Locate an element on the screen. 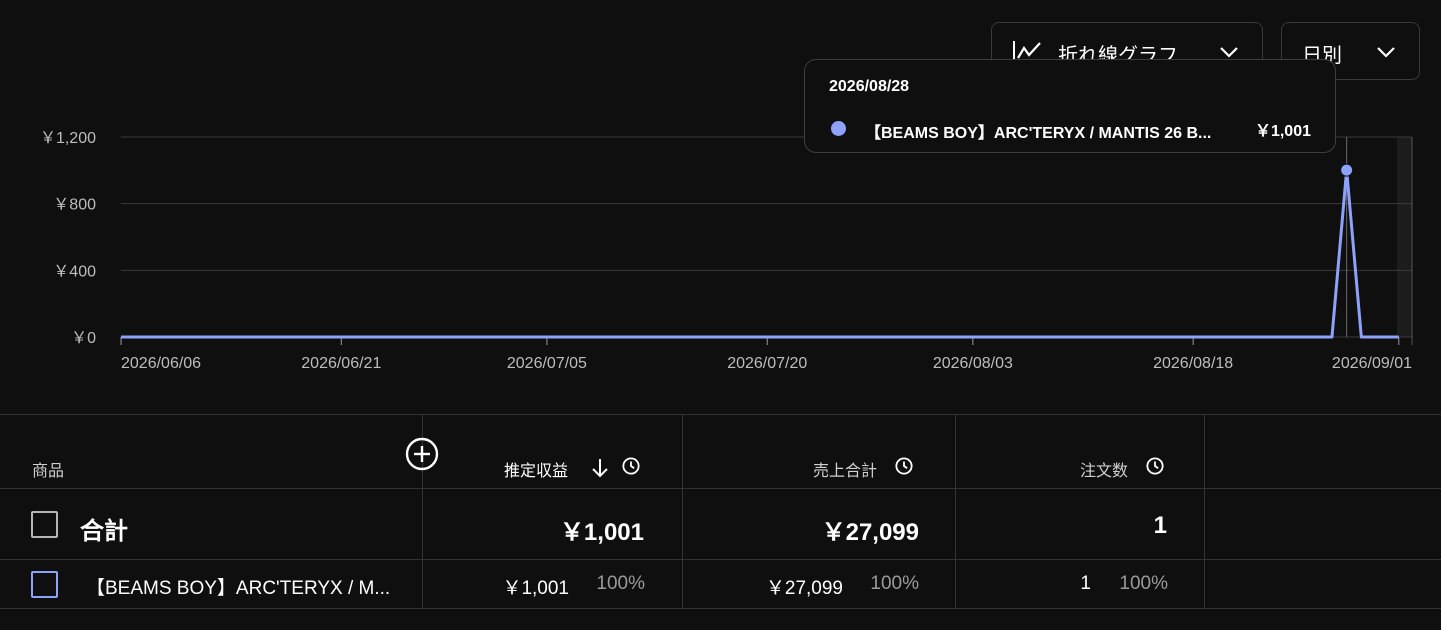 Image resolution: width=1441 pixels, height=630 pixels. total-orders: 1 is located at coordinates (1160, 525).